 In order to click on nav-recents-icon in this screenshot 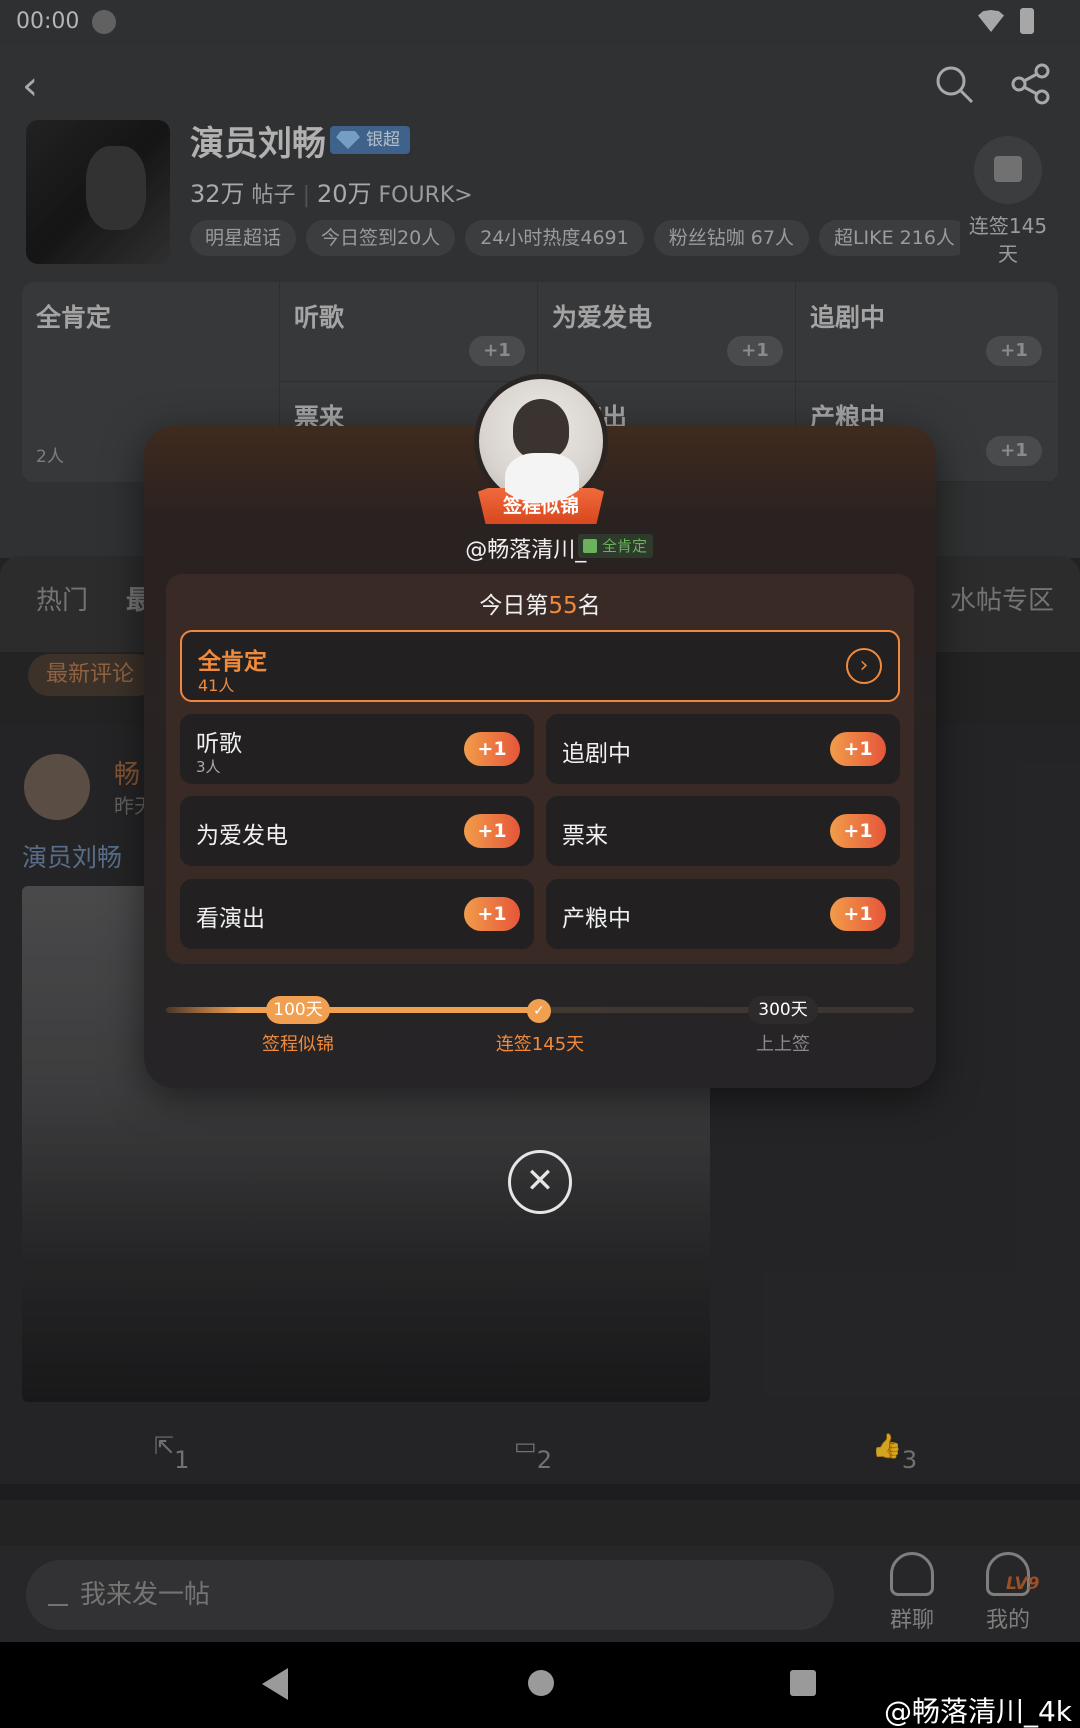, I will do `click(803, 1683)`.